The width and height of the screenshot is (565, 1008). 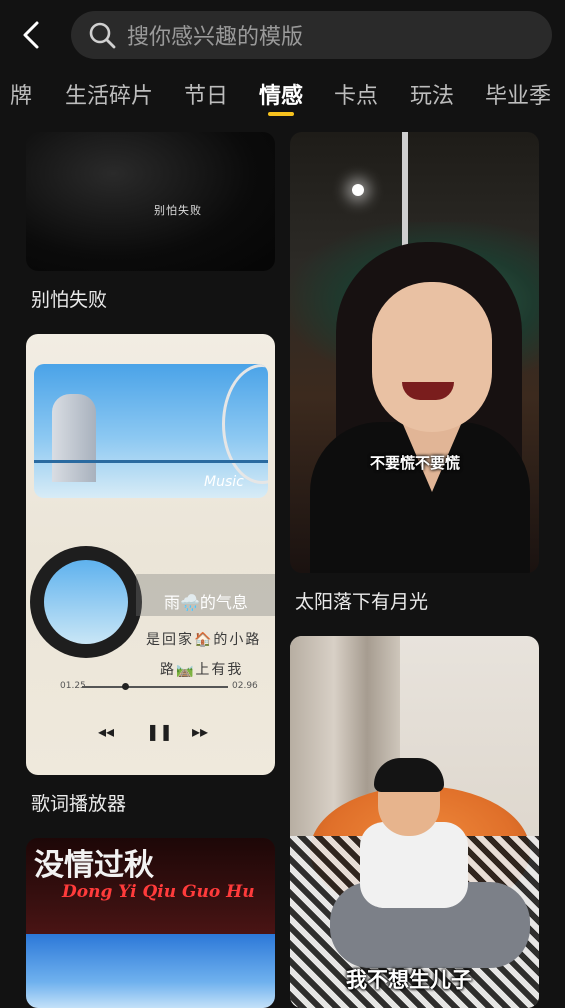 I want to click on sky-image, so click(x=150, y=971).